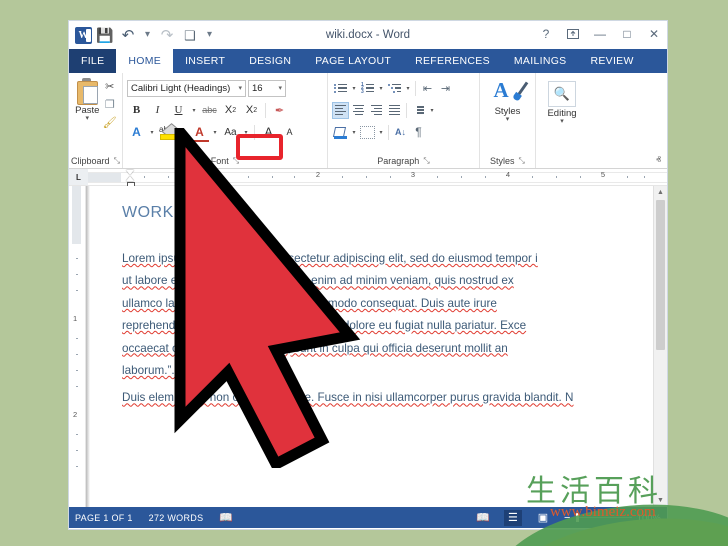  What do you see at coordinates (600, 33) in the screenshot?
I see `minimize-button: —` at bounding box center [600, 33].